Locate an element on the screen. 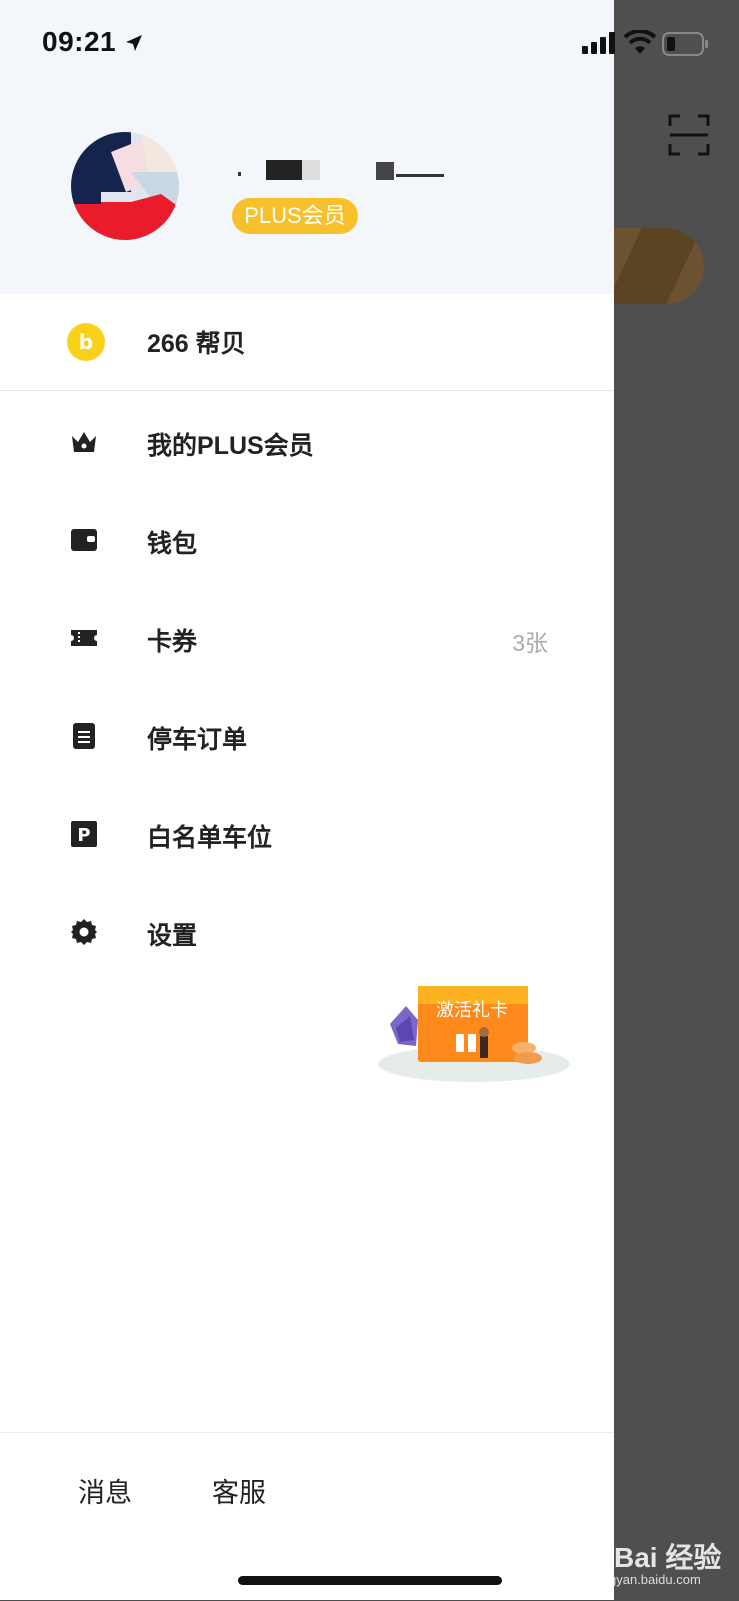 The width and height of the screenshot is (739, 1601). status-bar: 09:21 is located at coordinates (369, 44).